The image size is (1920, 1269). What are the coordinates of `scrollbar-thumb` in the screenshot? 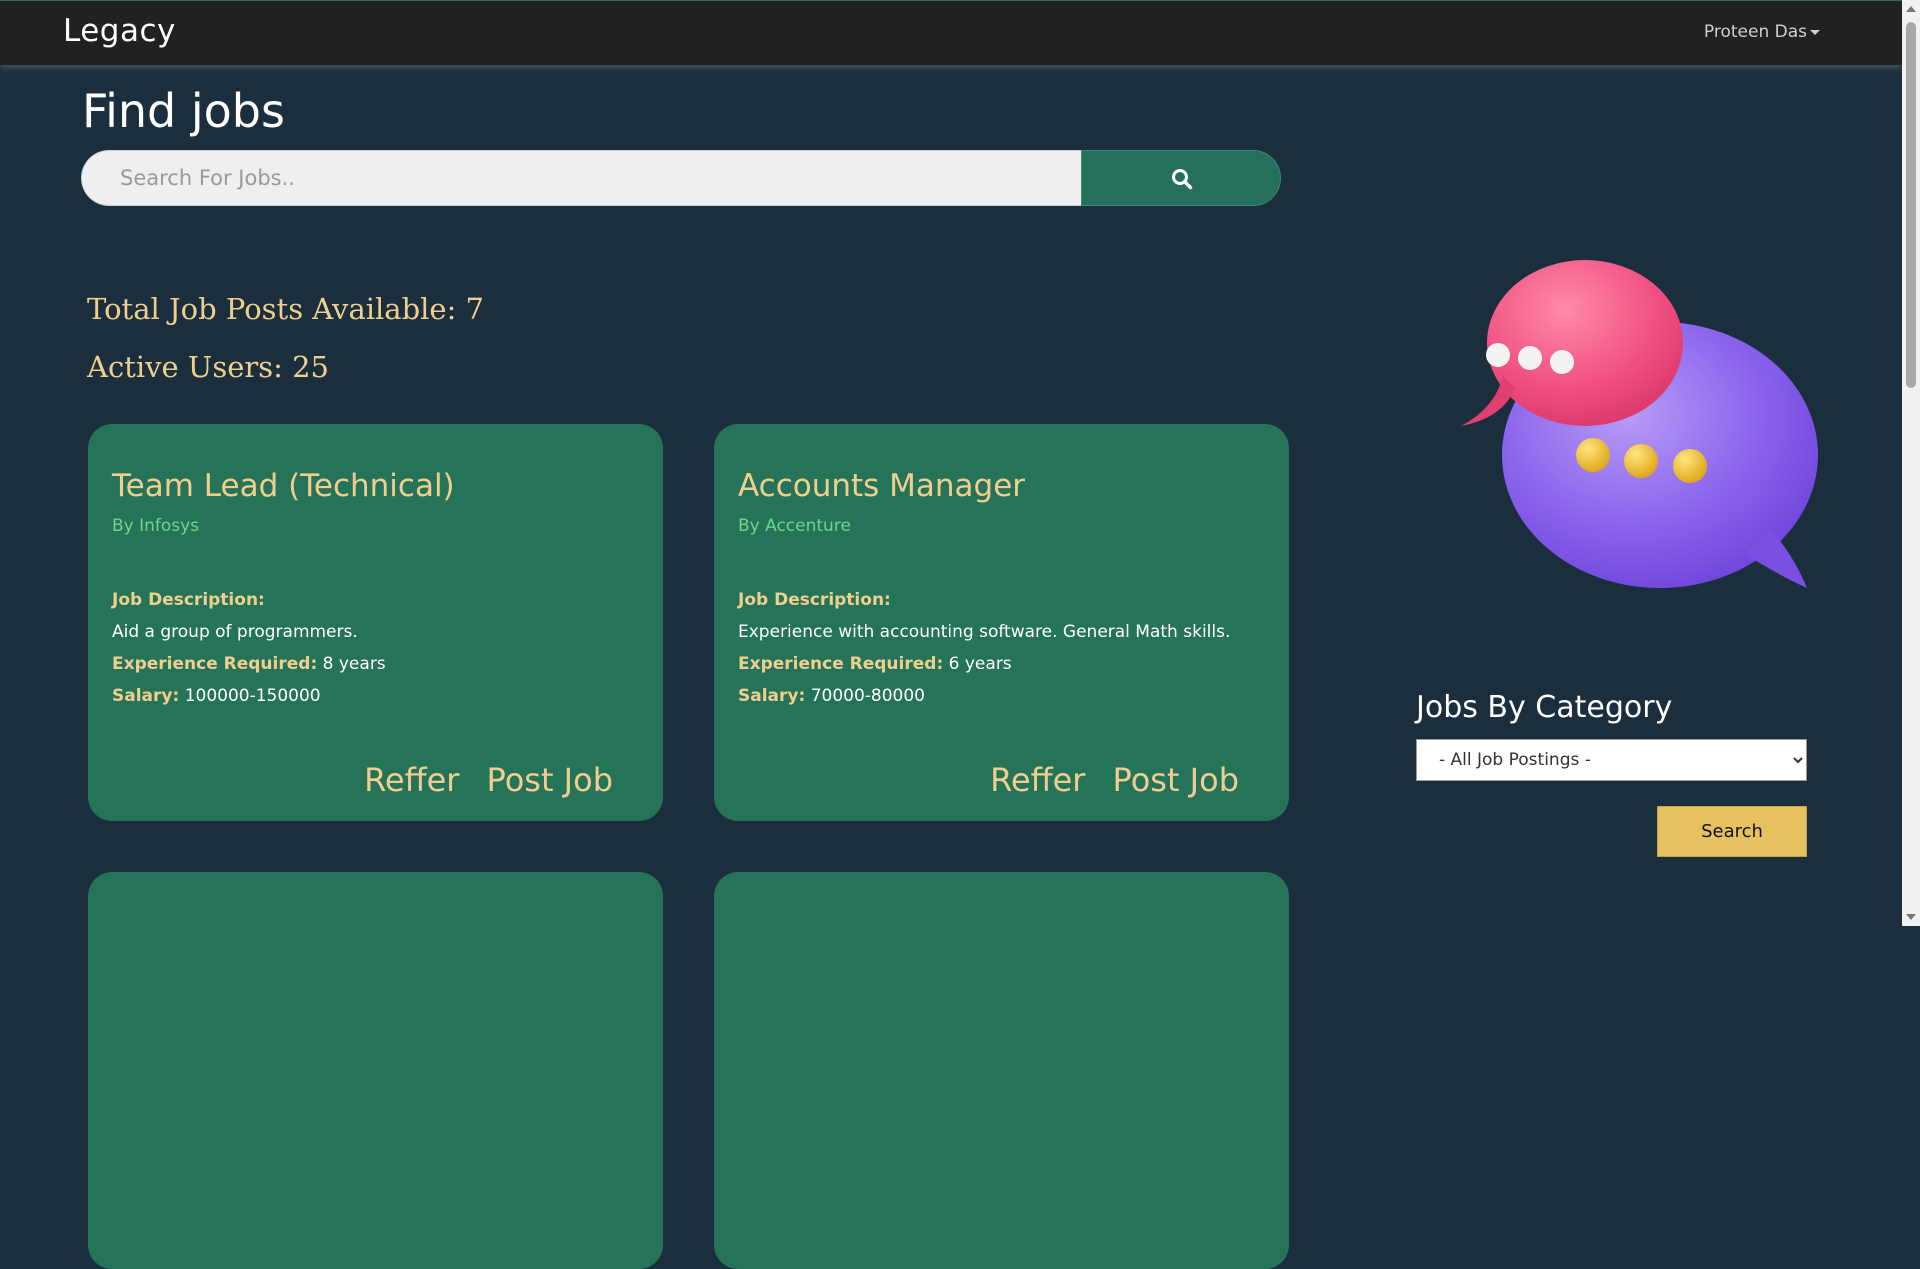 It's located at (1911, 205).